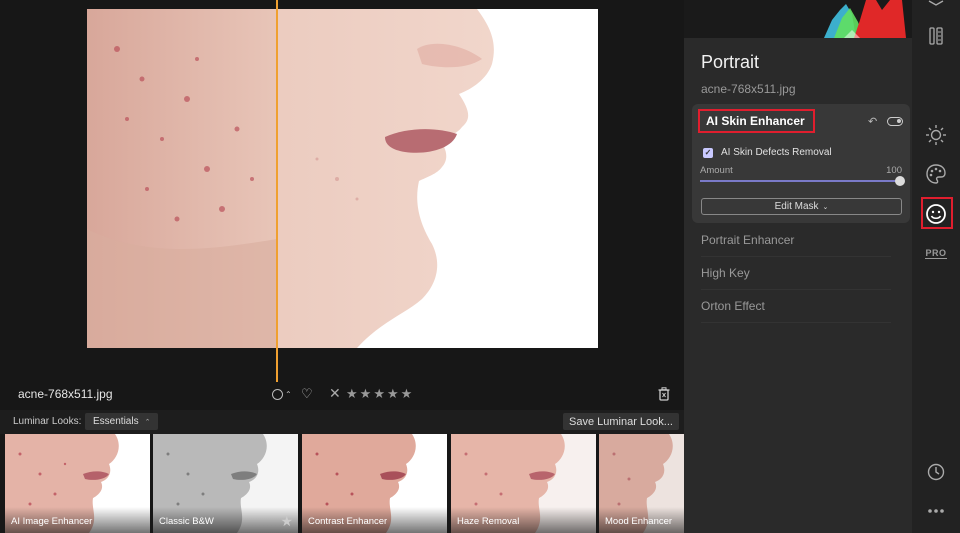  What do you see at coordinates (936, 511) in the screenshot?
I see `more-options-icon` at bounding box center [936, 511].